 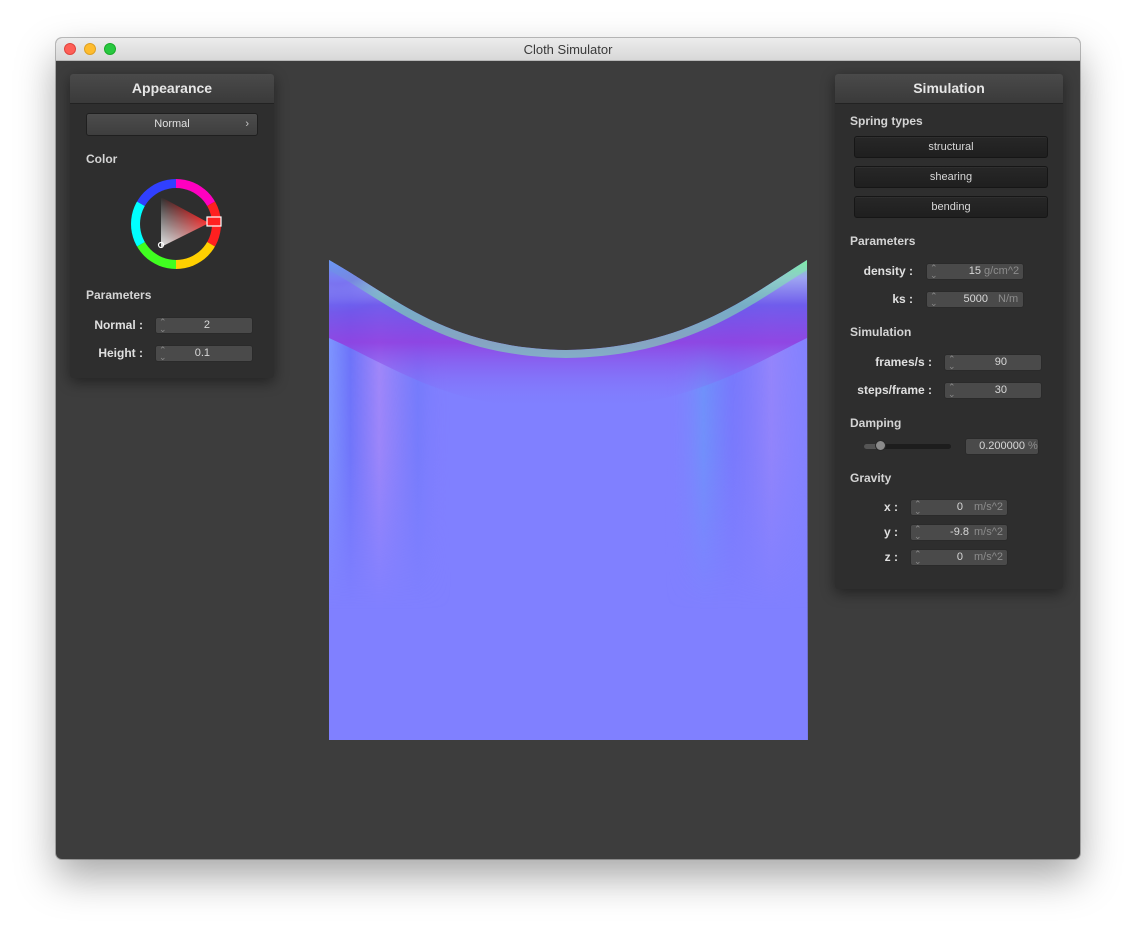 I want to click on damping-slider, so click(x=907, y=445).